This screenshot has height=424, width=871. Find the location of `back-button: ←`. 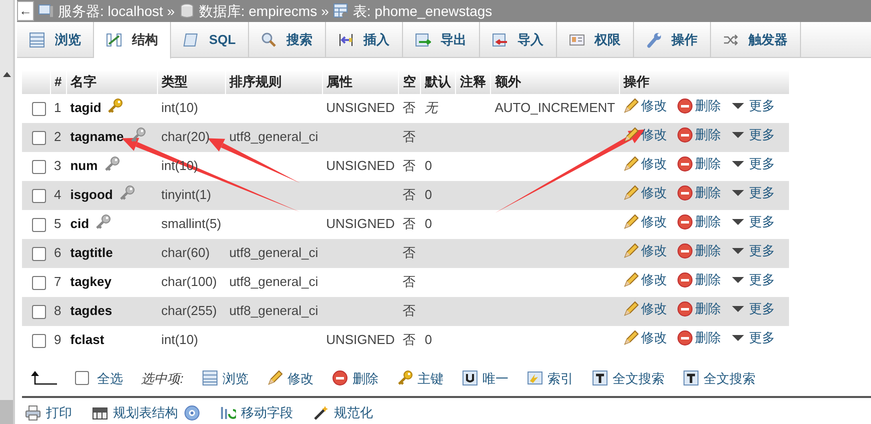

back-button: ← is located at coordinates (25, 11).